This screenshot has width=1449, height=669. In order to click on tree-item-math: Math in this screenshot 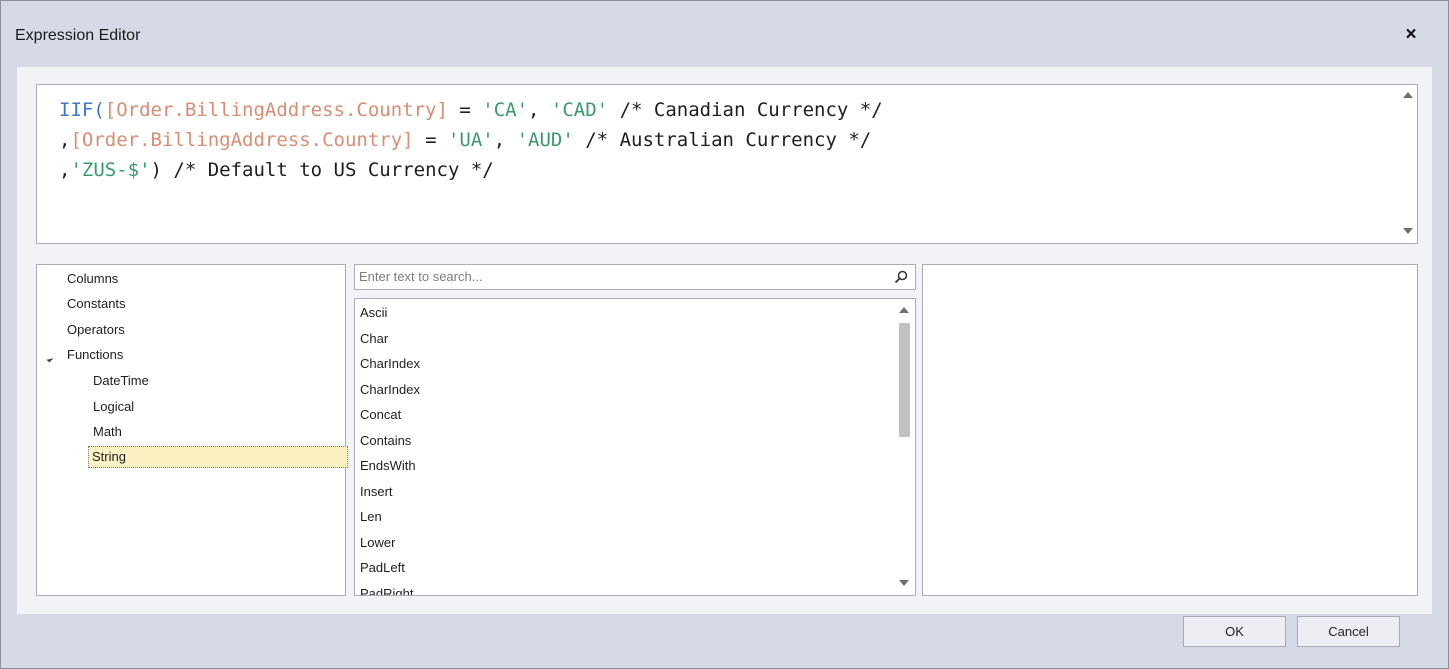, I will do `click(107, 432)`.